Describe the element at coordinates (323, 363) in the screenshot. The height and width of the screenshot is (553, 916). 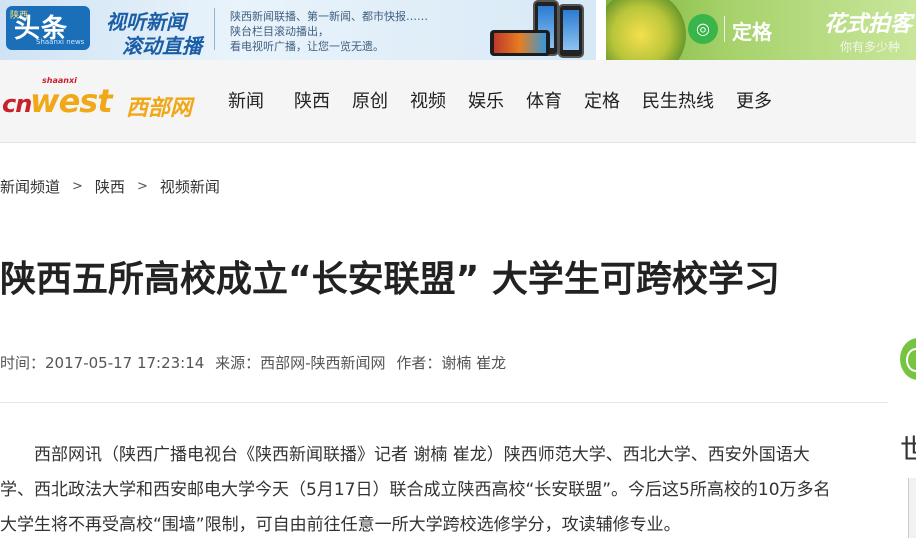
I see `article-source: 西部网-陕西新闻网` at that location.